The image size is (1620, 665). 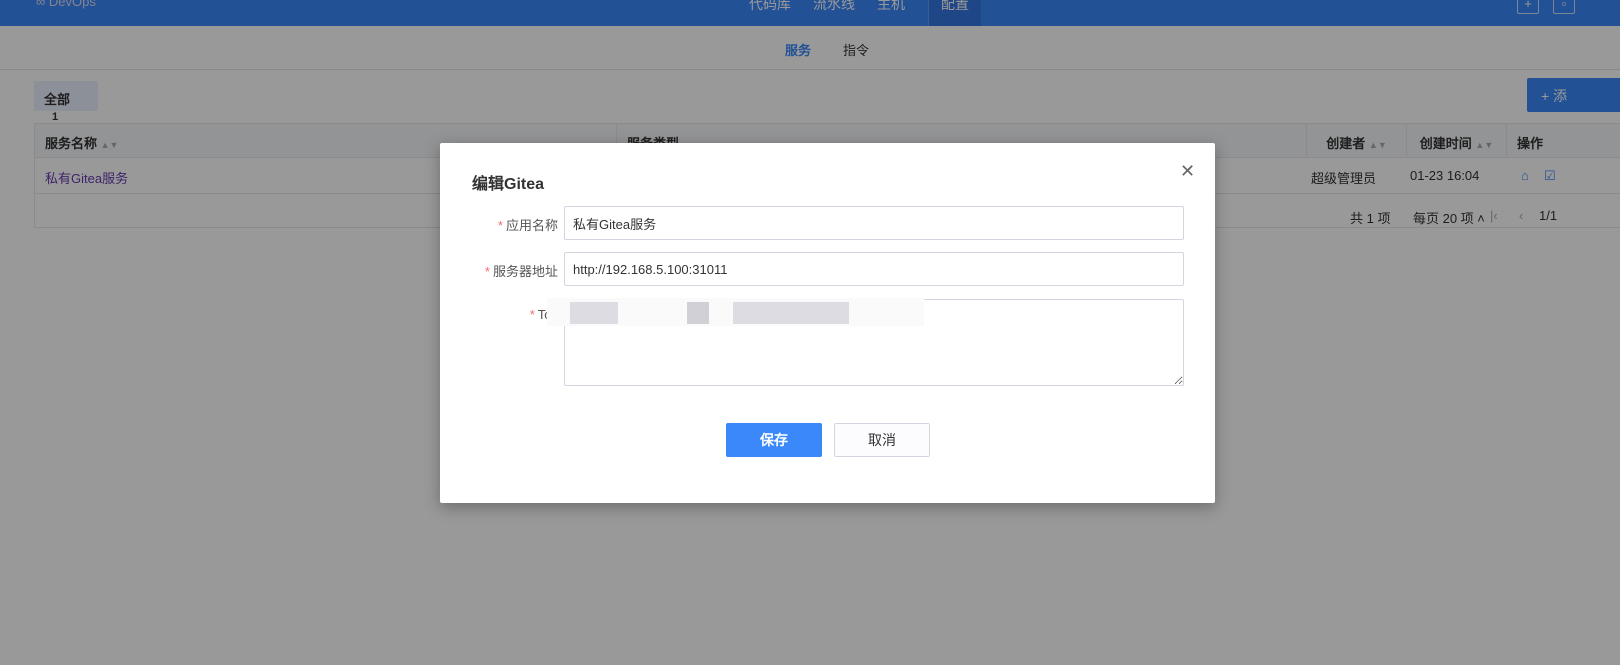 I want to click on label-text: 应用名称, so click(x=531, y=225).